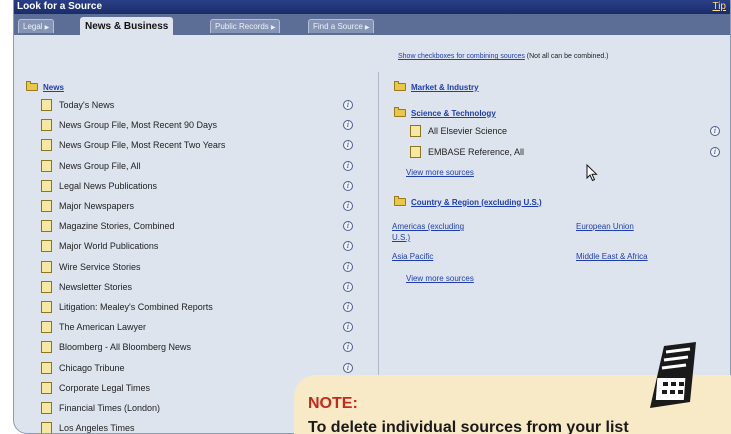 The image size is (731, 434). I want to click on source-label: Major World Publications, so click(108, 246).